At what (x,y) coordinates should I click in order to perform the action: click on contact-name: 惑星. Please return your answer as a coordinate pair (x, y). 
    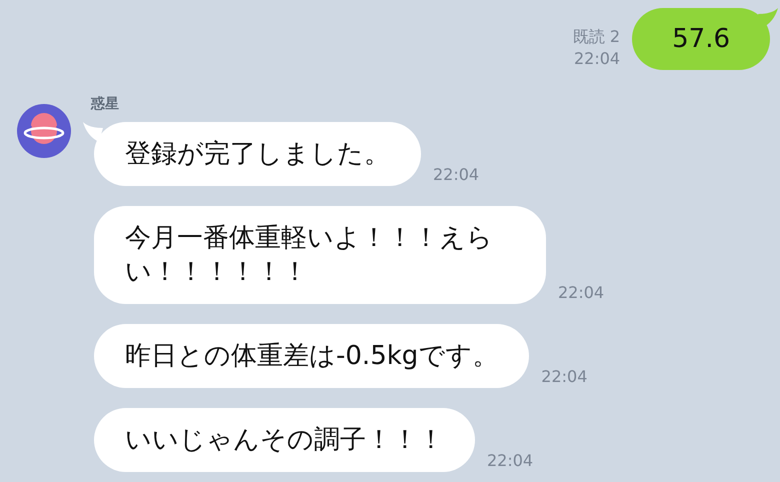
    Looking at the image, I should click on (105, 104).